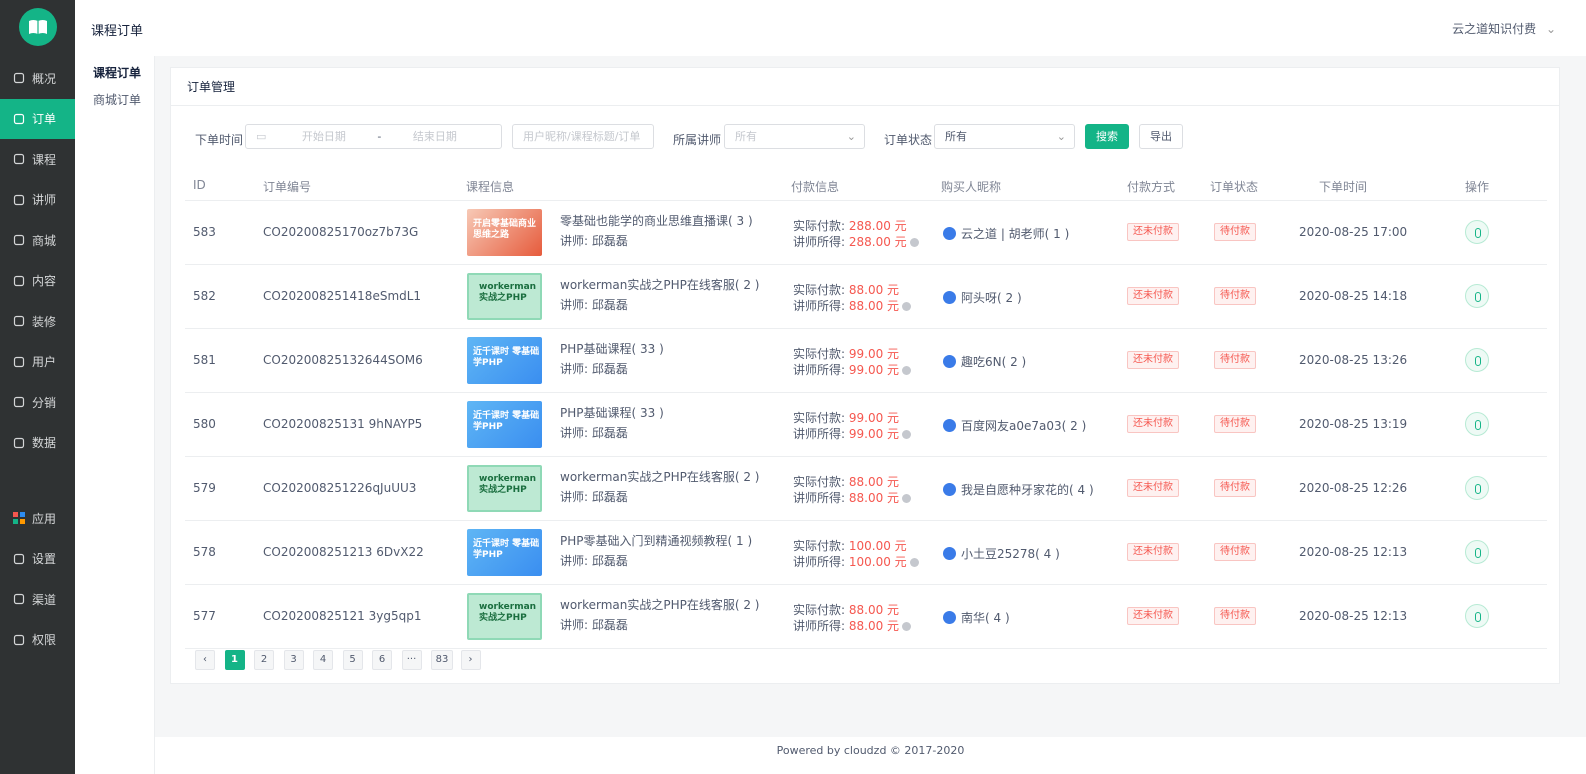  What do you see at coordinates (19, 362) in the screenshot?
I see `user-icon` at bounding box center [19, 362].